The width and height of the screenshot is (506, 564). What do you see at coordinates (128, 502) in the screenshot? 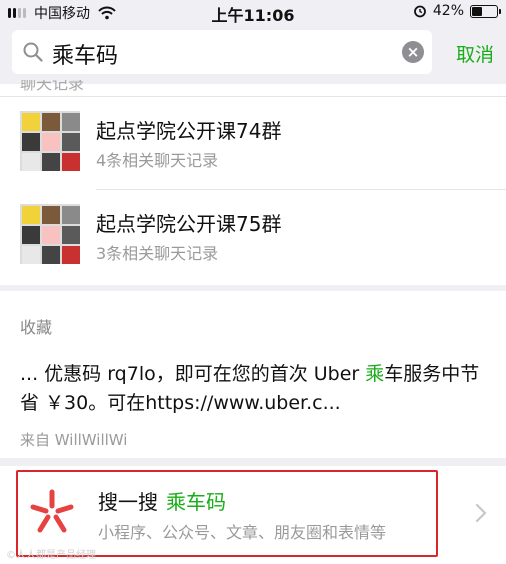
I see `sousou-label: 搜一搜` at bounding box center [128, 502].